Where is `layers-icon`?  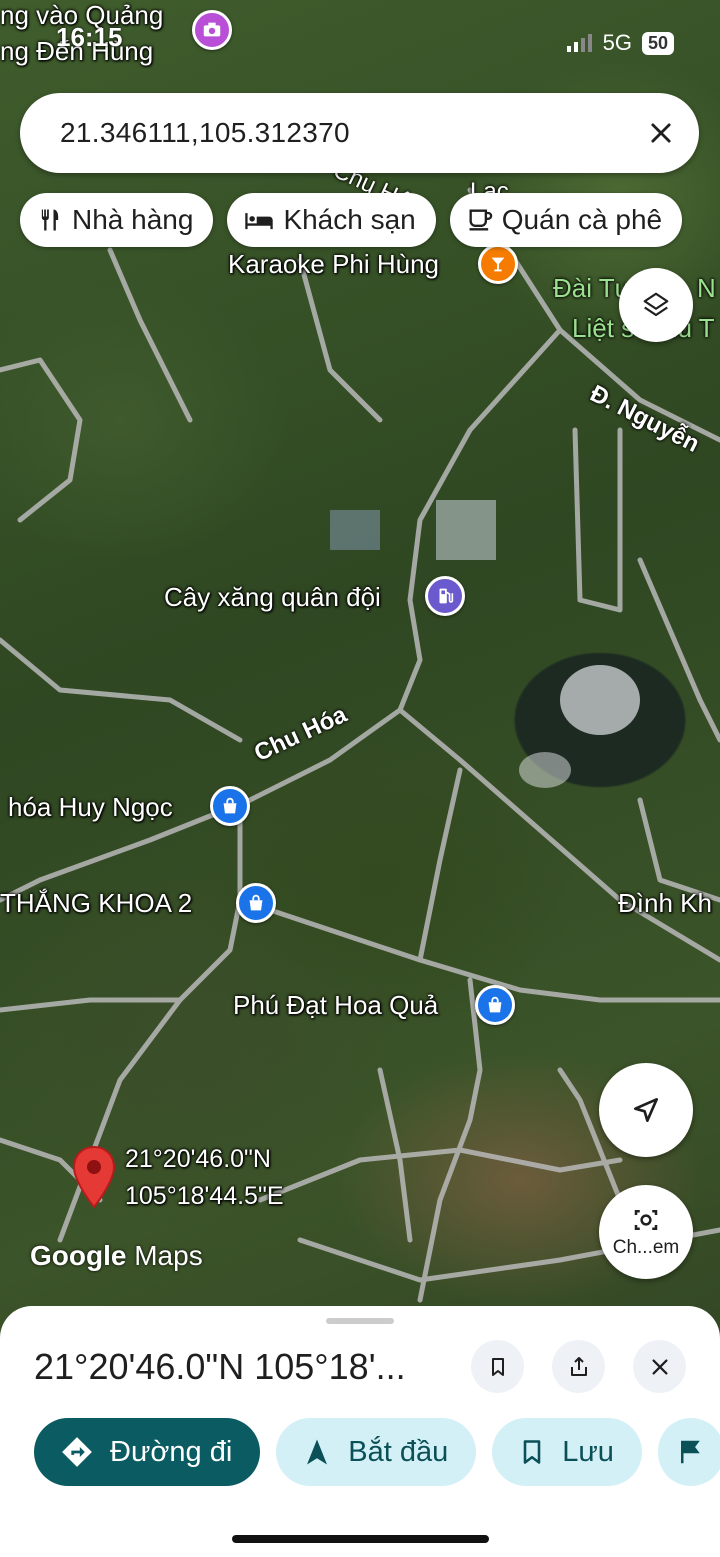
layers-icon is located at coordinates (656, 304).